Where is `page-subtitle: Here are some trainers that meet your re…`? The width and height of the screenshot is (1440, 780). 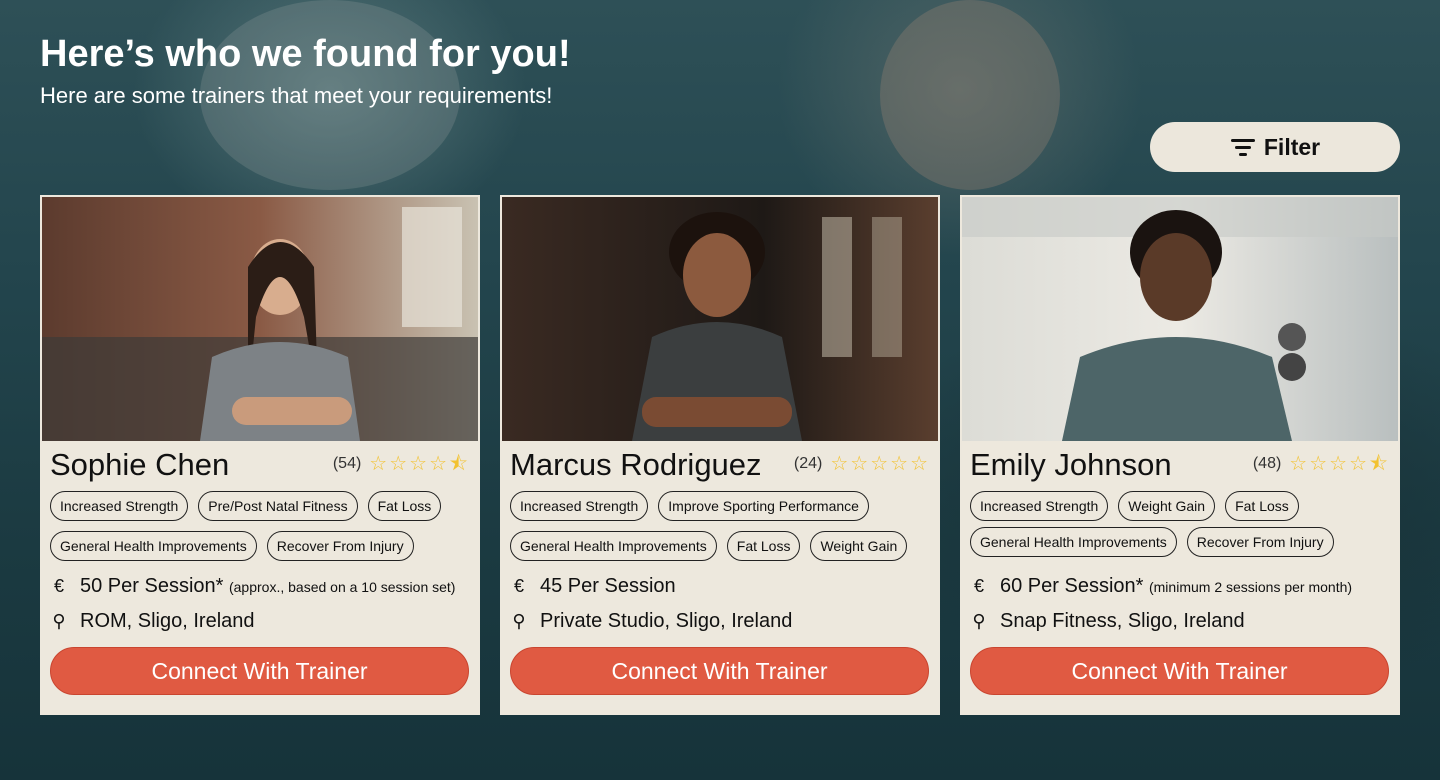 page-subtitle: Here are some trainers that meet your re… is located at coordinates (296, 95).